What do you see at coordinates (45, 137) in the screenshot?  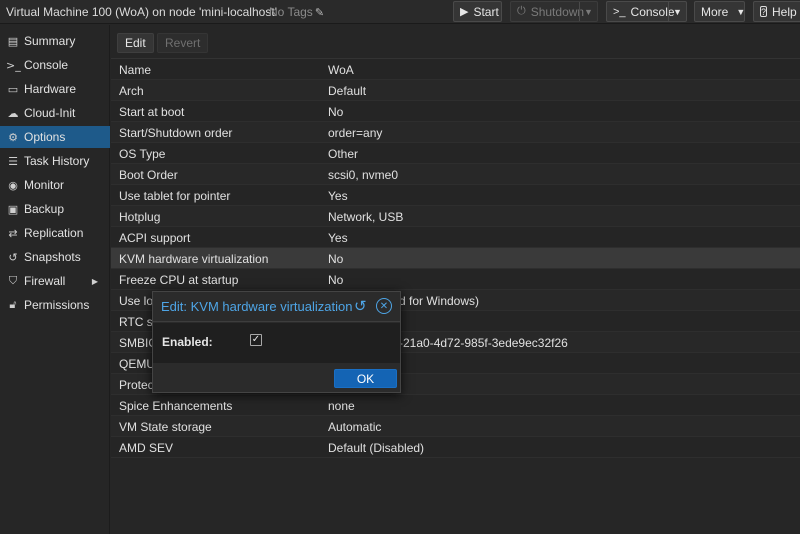 I see `sidebar-item-label: Options` at bounding box center [45, 137].